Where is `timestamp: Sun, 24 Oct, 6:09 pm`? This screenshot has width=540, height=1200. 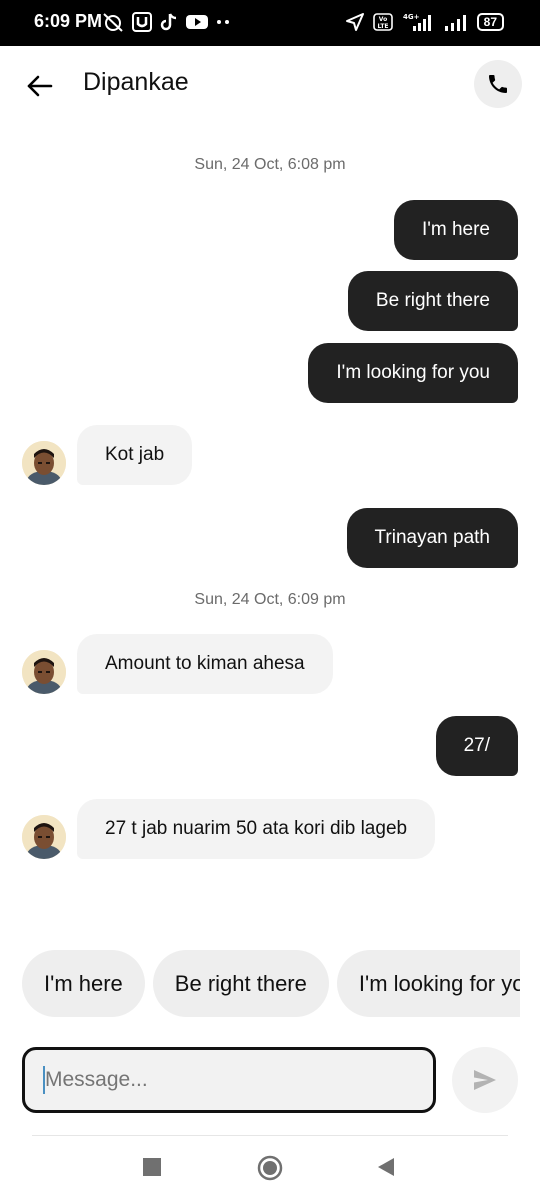 timestamp: Sun, 24 Oct, 6:09 pm is located at coordinates (270, 599).